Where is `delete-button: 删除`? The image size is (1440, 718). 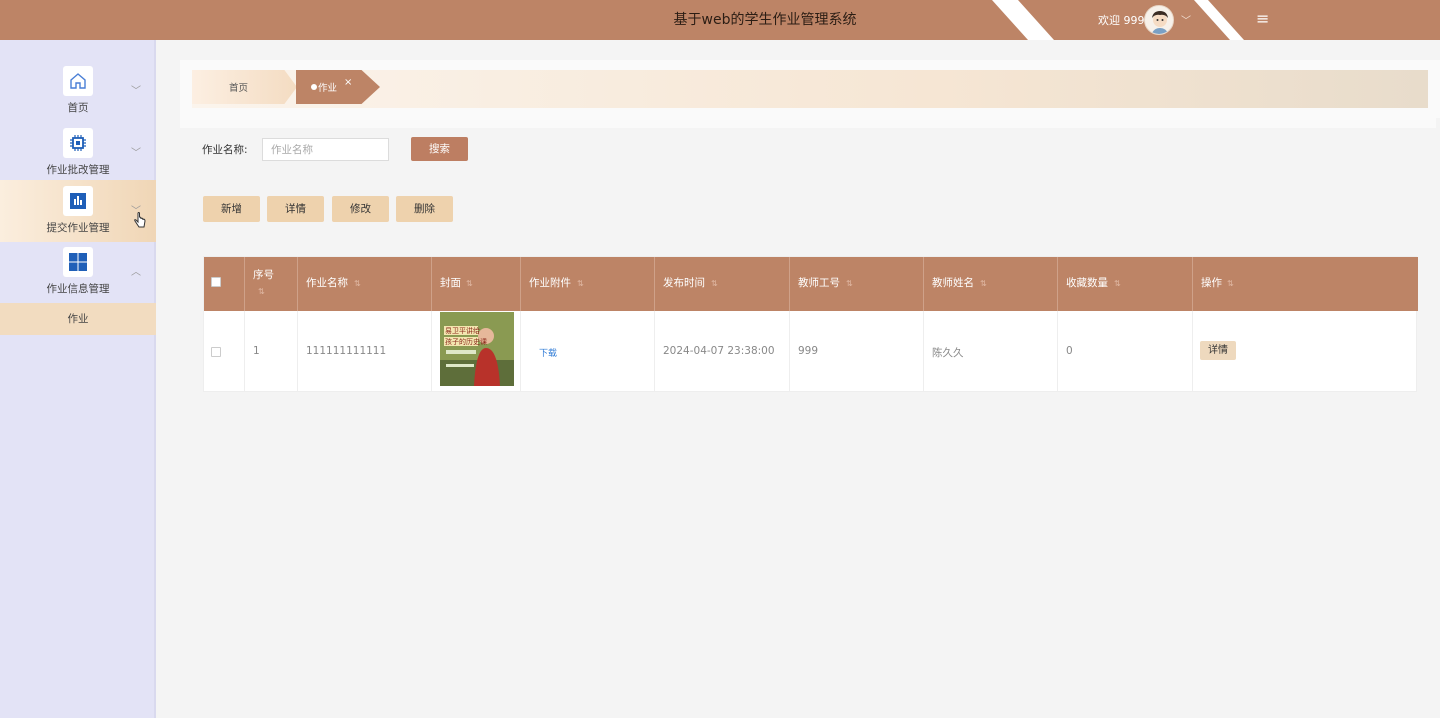
delete-button: 删除 is located at coordinates (424, 209).